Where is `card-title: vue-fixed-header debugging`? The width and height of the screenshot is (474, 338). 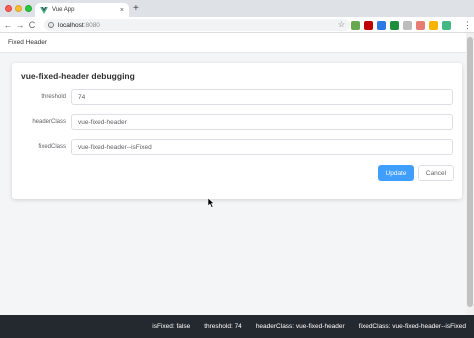
card-title: vue-fixed-header debugging is located at coordinates (78, 76).